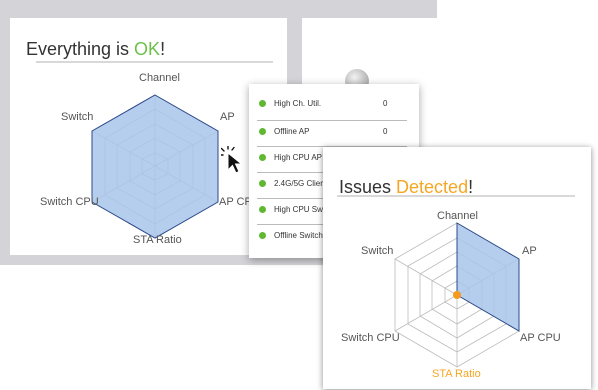 This screenshot has width=598, height=390. Describe the element at coordinates (540, 338) in the screenshot. I see `issues-axis-ap-cpu: AP CPU` at that location.